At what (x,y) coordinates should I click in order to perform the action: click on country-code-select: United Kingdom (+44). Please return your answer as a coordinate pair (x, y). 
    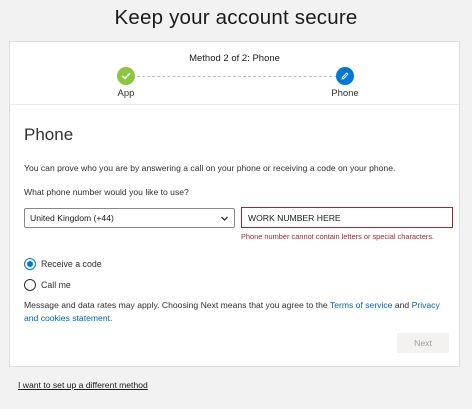
    Looking at the image, I should click on (129, 218).